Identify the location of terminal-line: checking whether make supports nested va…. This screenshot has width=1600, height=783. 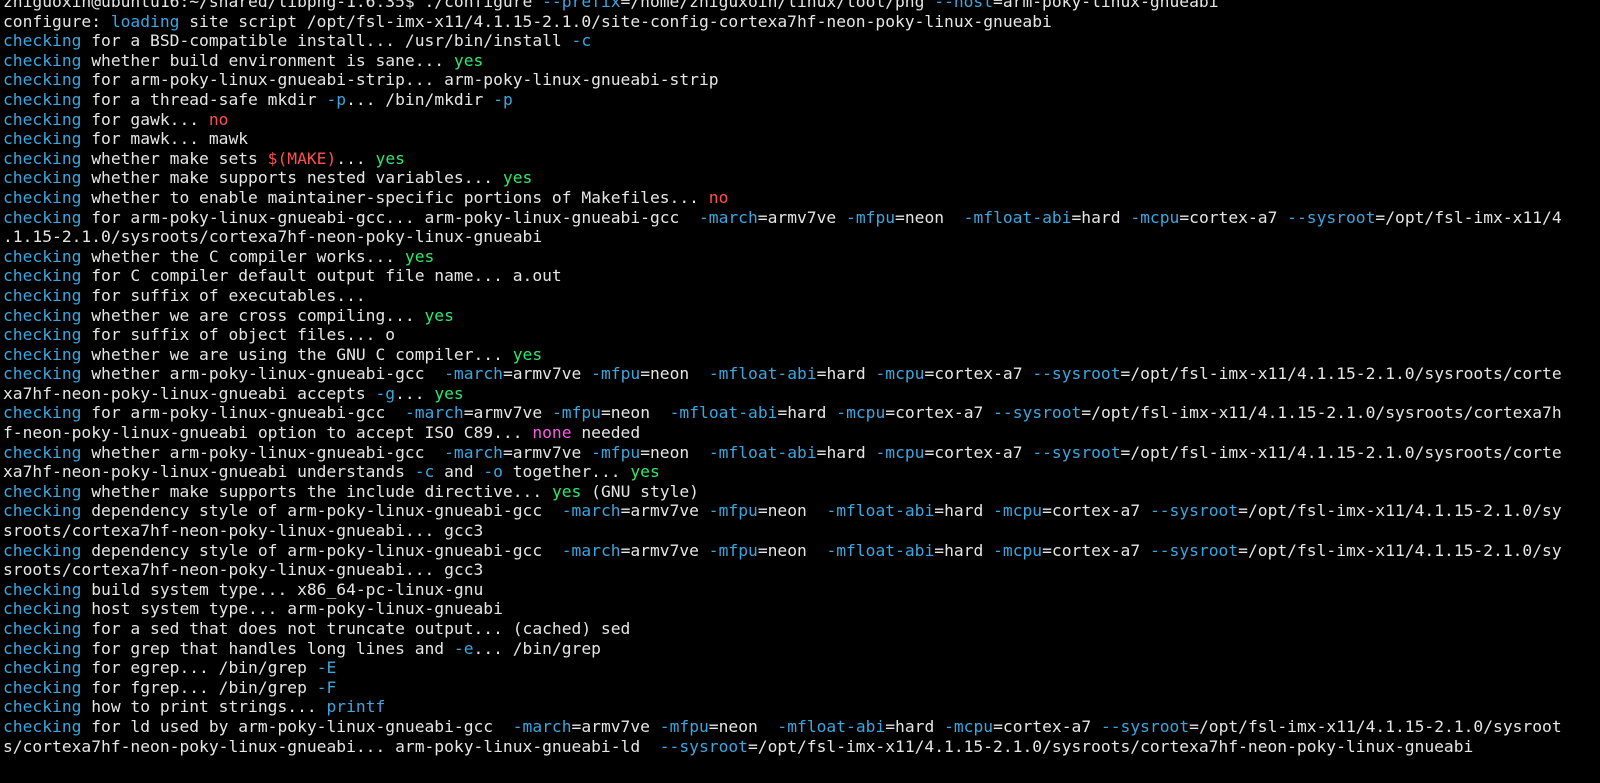
(801, 178).